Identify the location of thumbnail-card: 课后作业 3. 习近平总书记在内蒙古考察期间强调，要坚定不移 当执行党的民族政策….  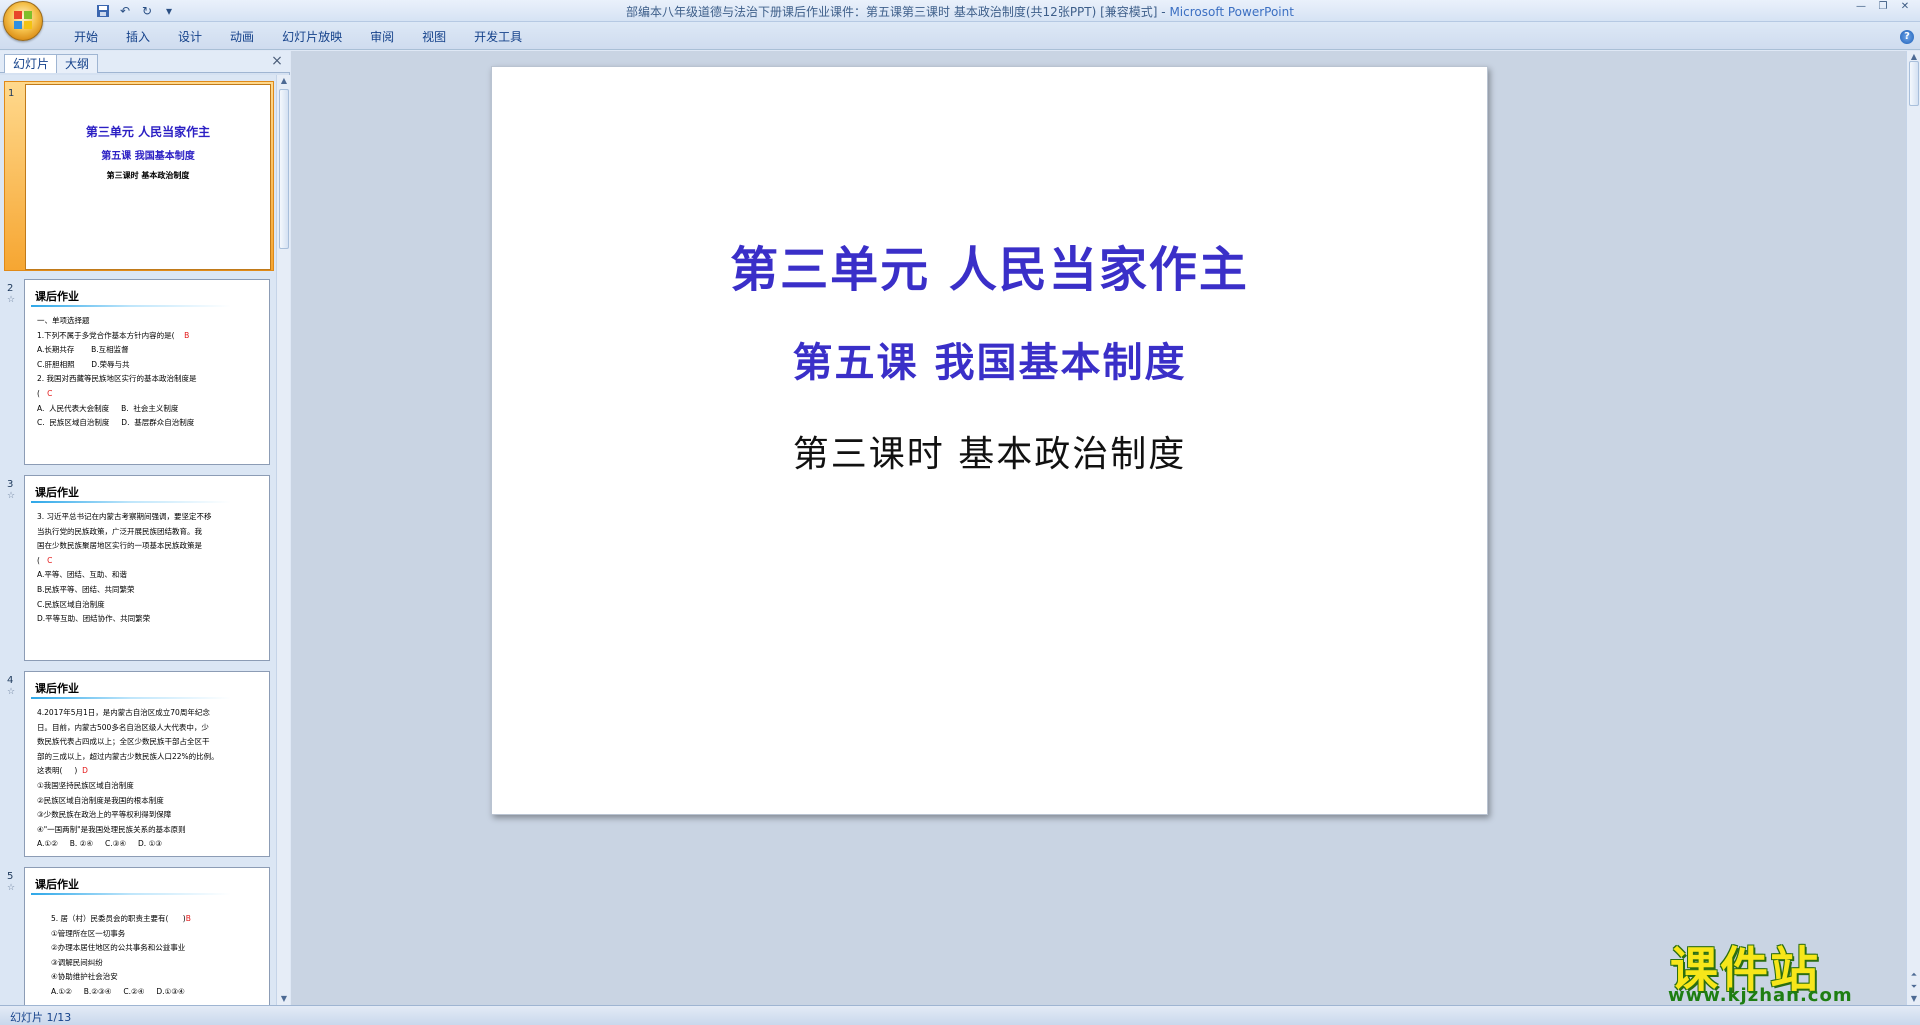
(147, 568).